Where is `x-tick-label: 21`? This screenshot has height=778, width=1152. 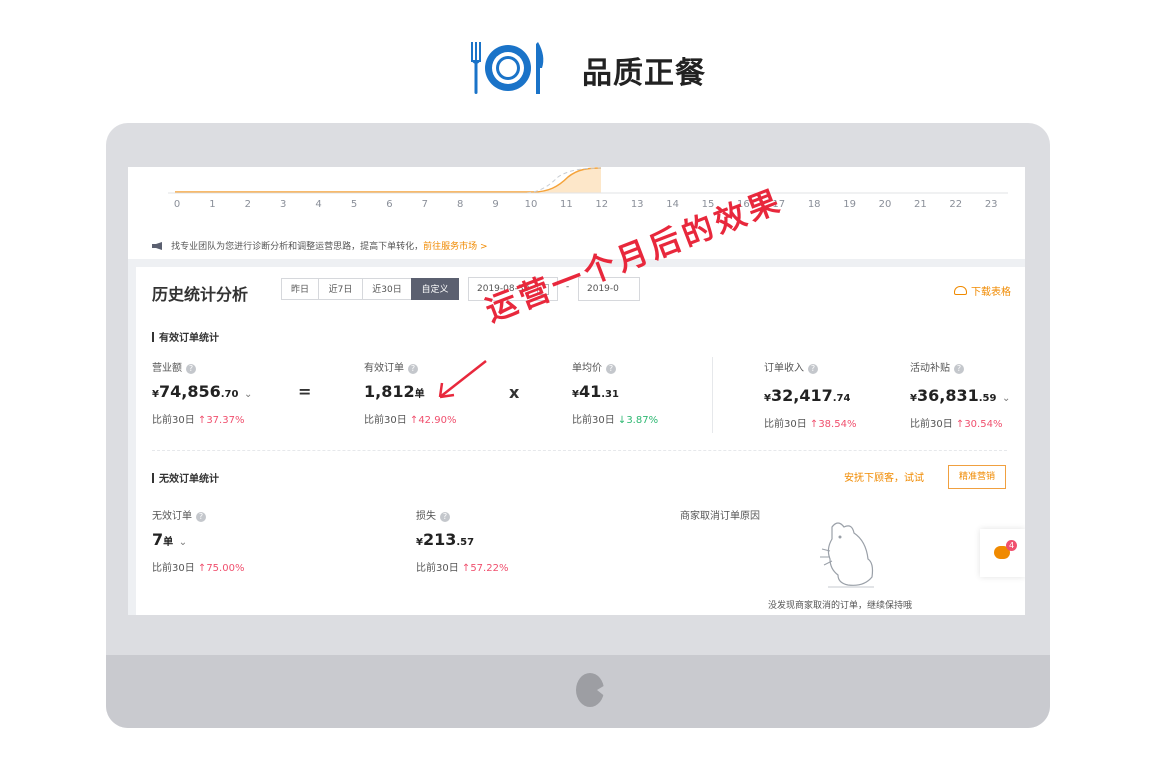
x-tick-label: 21 is located at coordinates (920, 204).